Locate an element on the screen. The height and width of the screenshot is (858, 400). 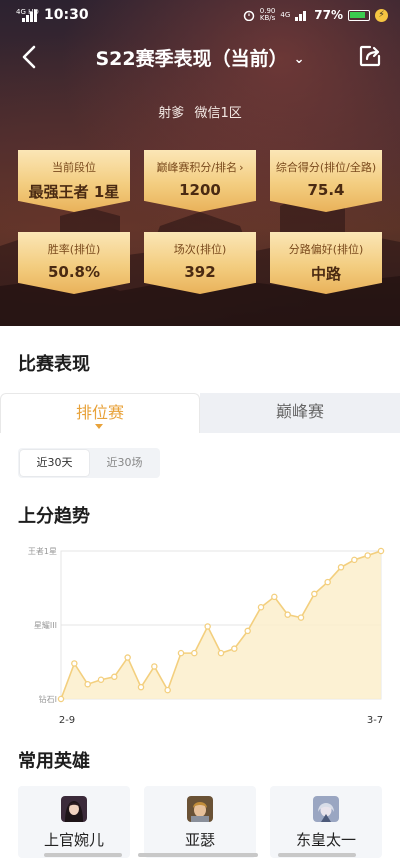
nav-bar: S22赛季表现（当前） ⌄ is located at coordinates (200, 58).